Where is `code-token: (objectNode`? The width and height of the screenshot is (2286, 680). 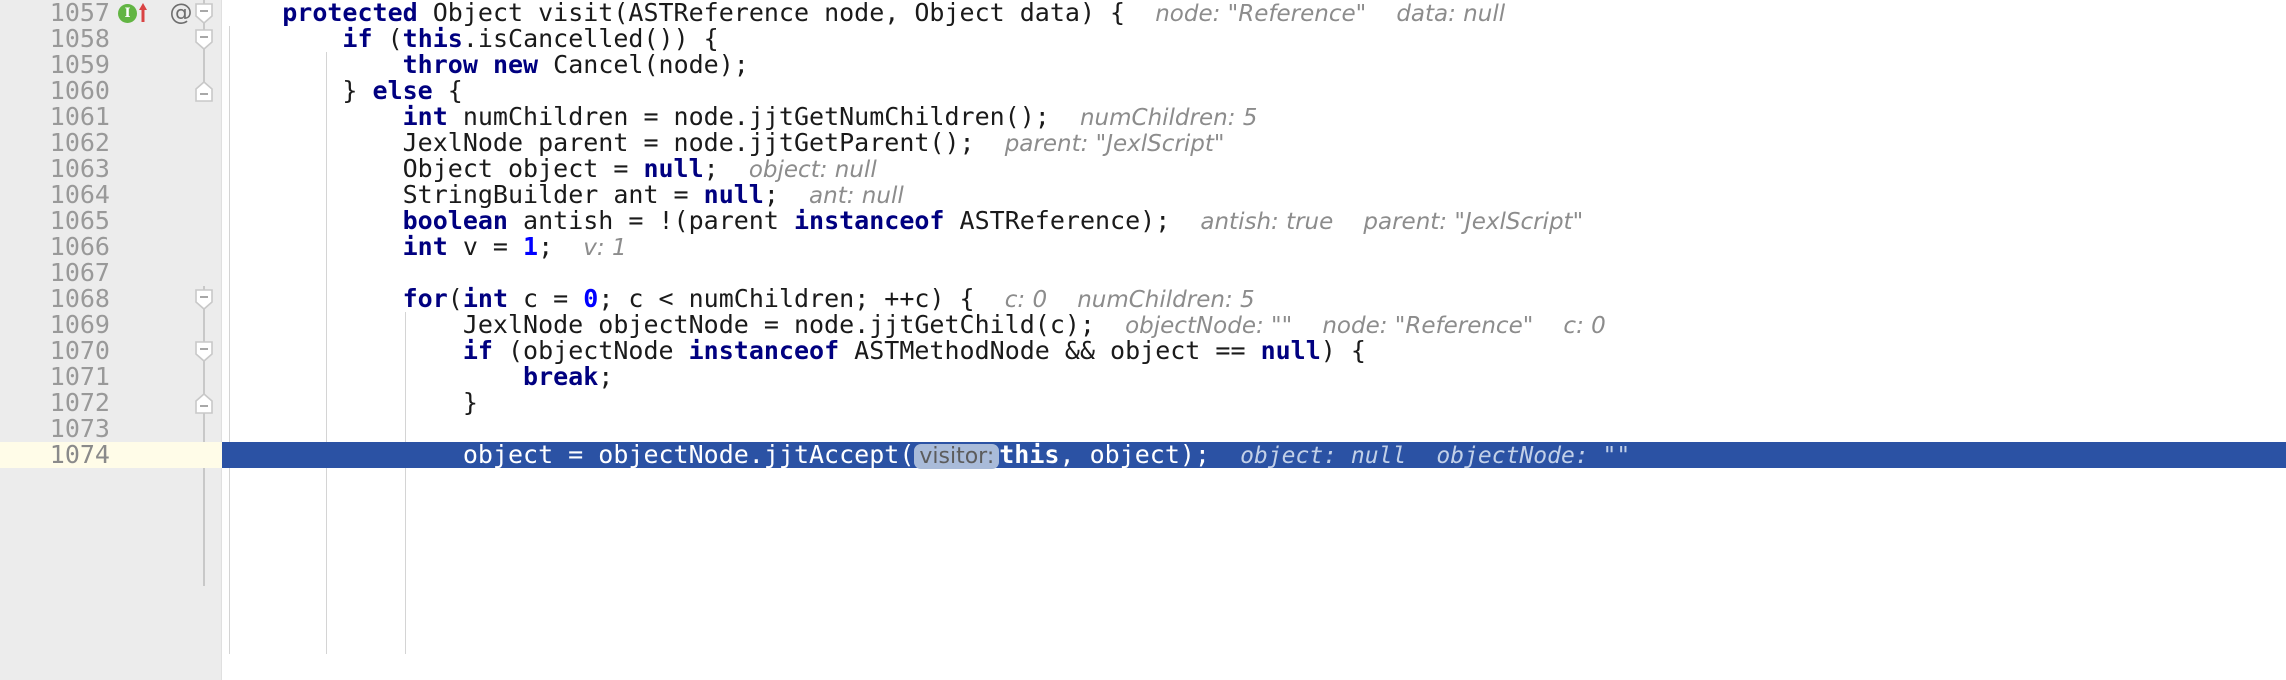
code-token: (objectNode is located at coordinates (590, 350).